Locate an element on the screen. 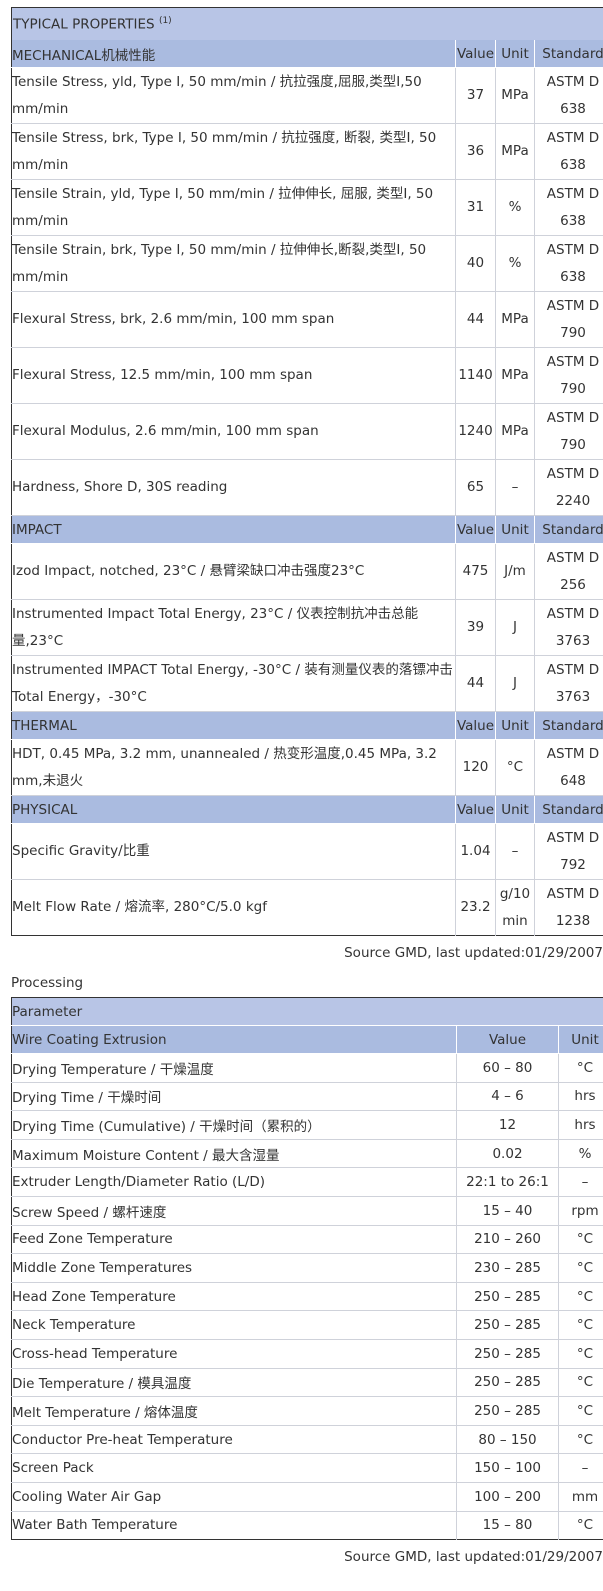 The height and width of the screenshot is (1591, 603). parameter-unit: mm is located at coordinates (580, 1497).